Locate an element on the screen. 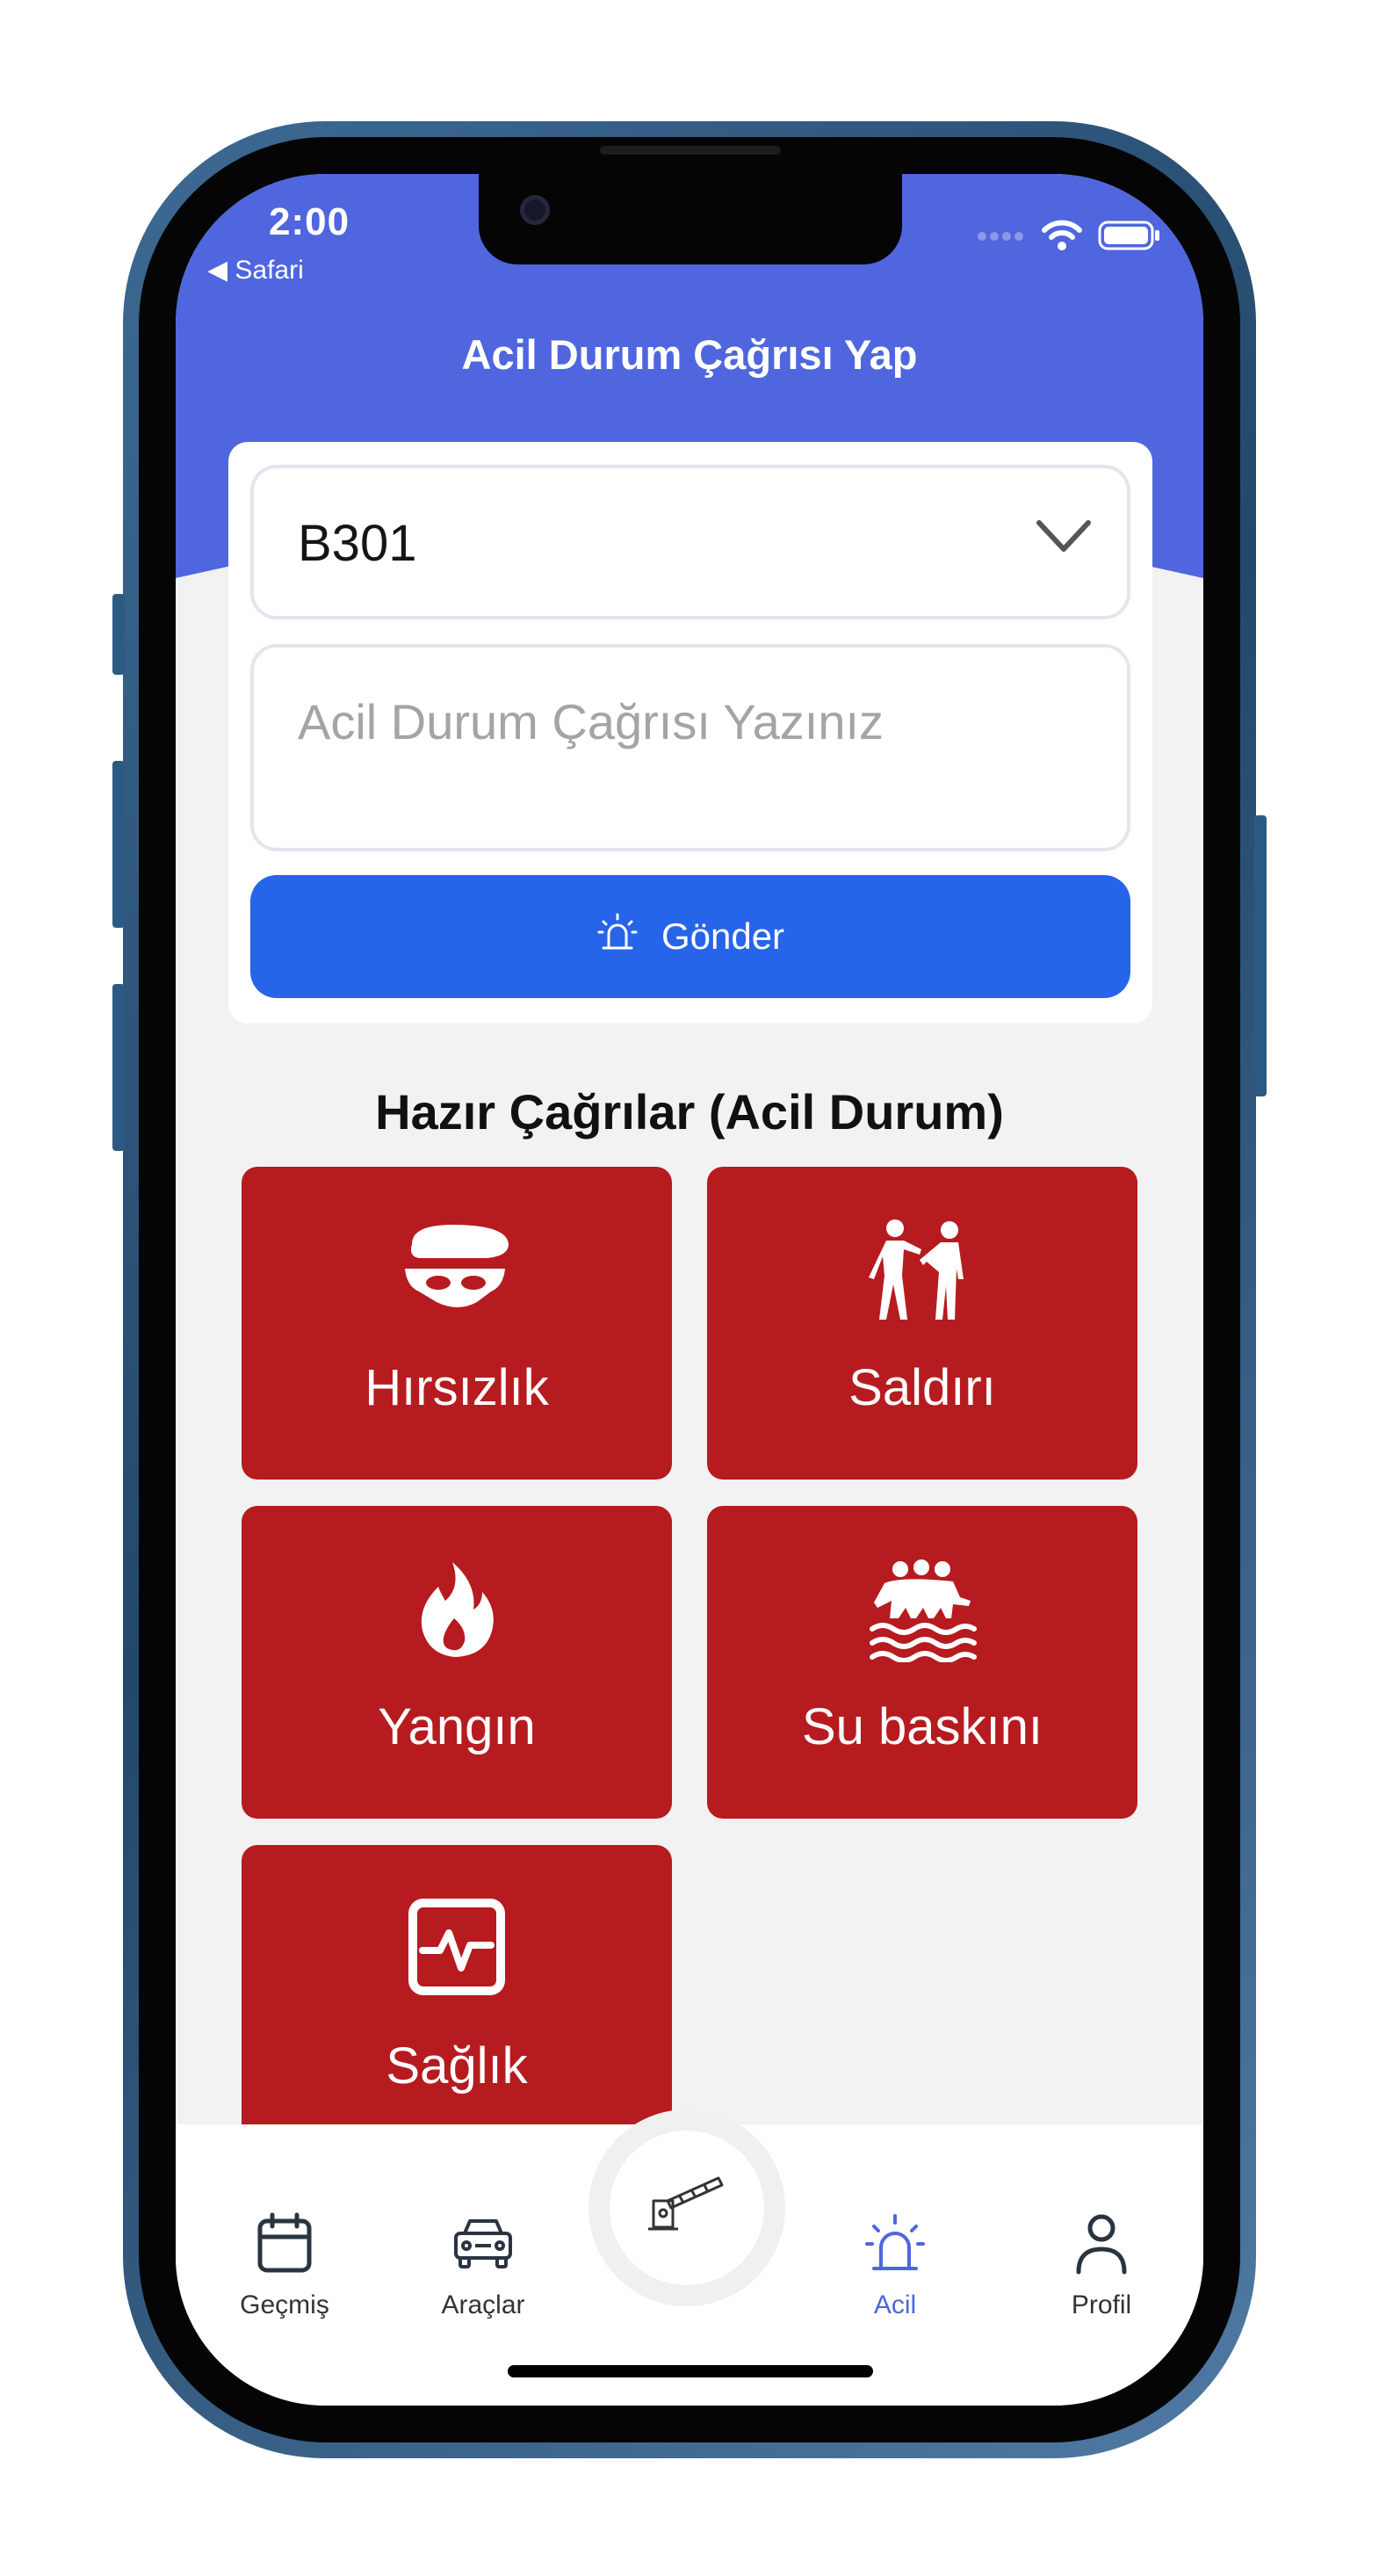 The height and width of the screenshot is (2576, 1379). car-icon is located at coordinates (483, 2246).